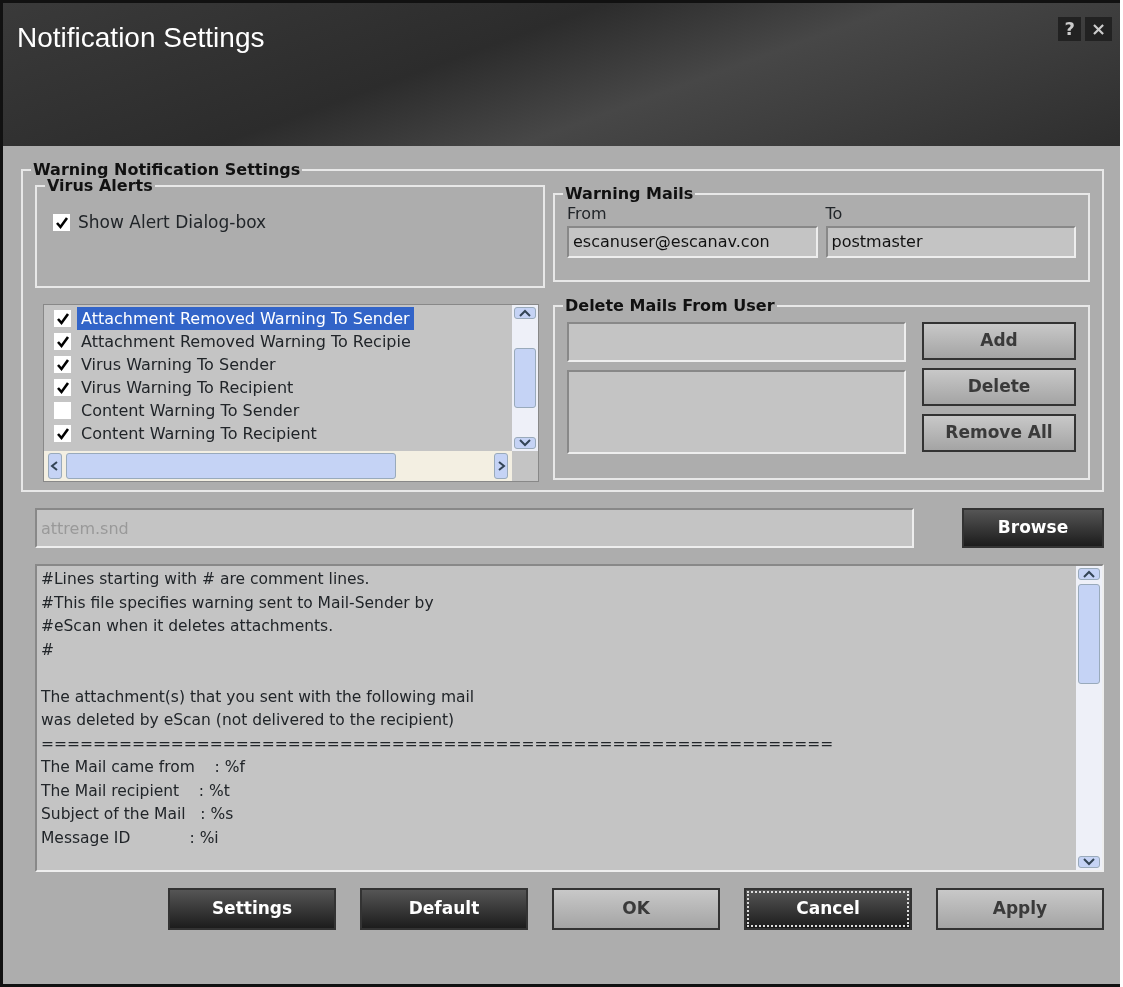 This screenshot has height=987, width=1123. Describe the element at coordinates (248, 720) in the screenshot. I see `text-line: was deleted by eScan (not delivered to the recipient)` at that location.